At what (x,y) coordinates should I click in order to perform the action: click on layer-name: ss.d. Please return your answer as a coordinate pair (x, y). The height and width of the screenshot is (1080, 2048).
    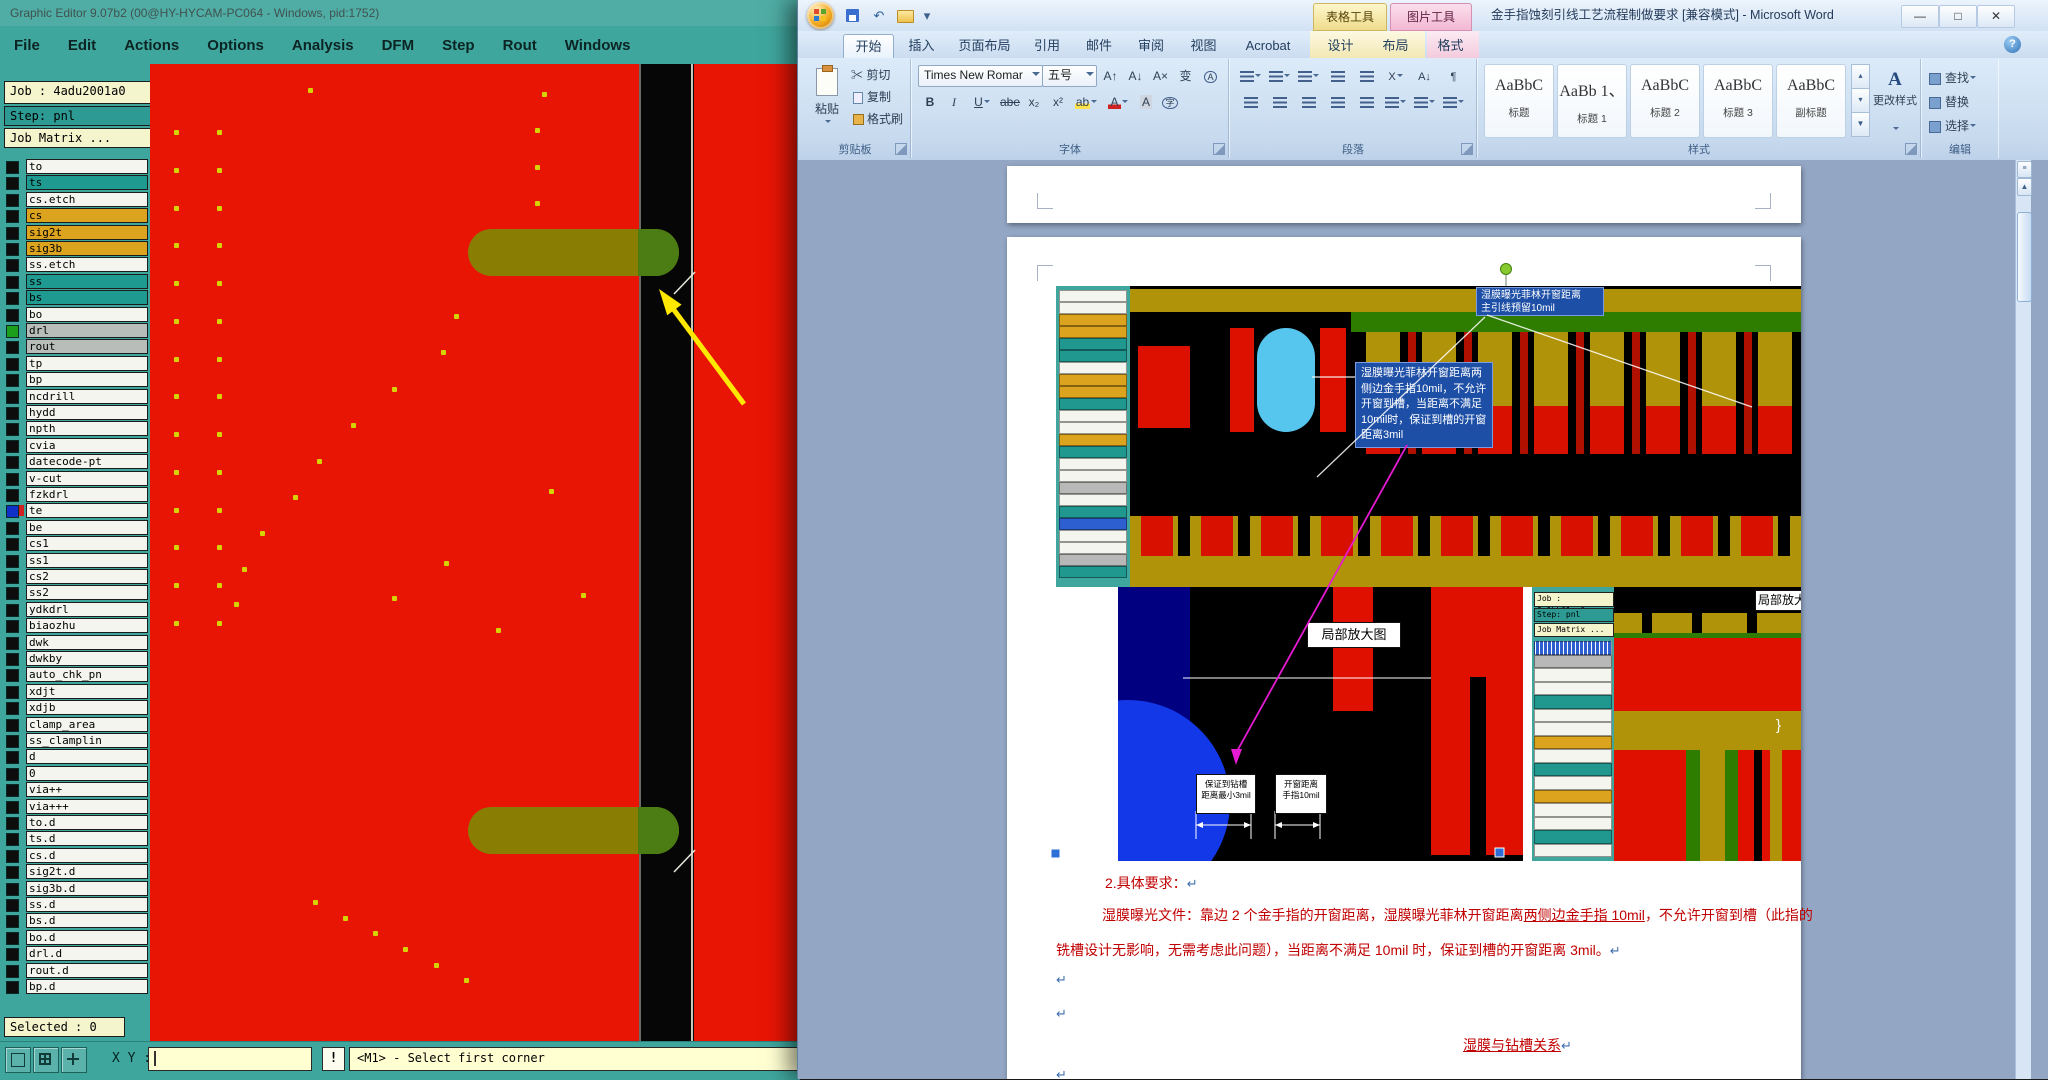
    Looking at the image, I should click on (87, 904).